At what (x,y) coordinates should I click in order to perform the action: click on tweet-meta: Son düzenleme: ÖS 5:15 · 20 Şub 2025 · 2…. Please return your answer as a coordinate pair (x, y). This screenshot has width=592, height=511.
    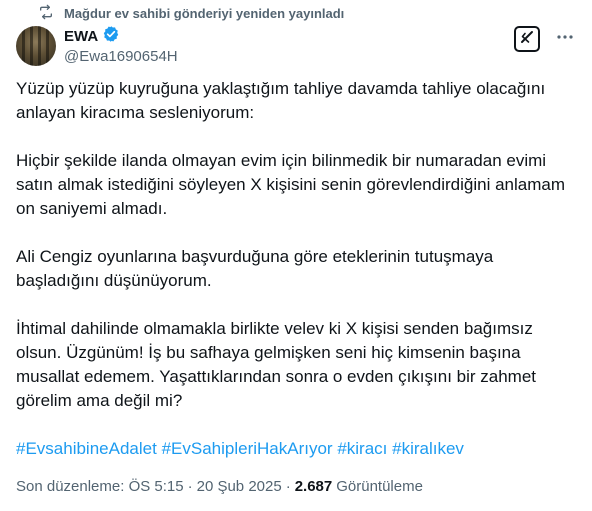
    Looking at the image, I should click on (219, 486).